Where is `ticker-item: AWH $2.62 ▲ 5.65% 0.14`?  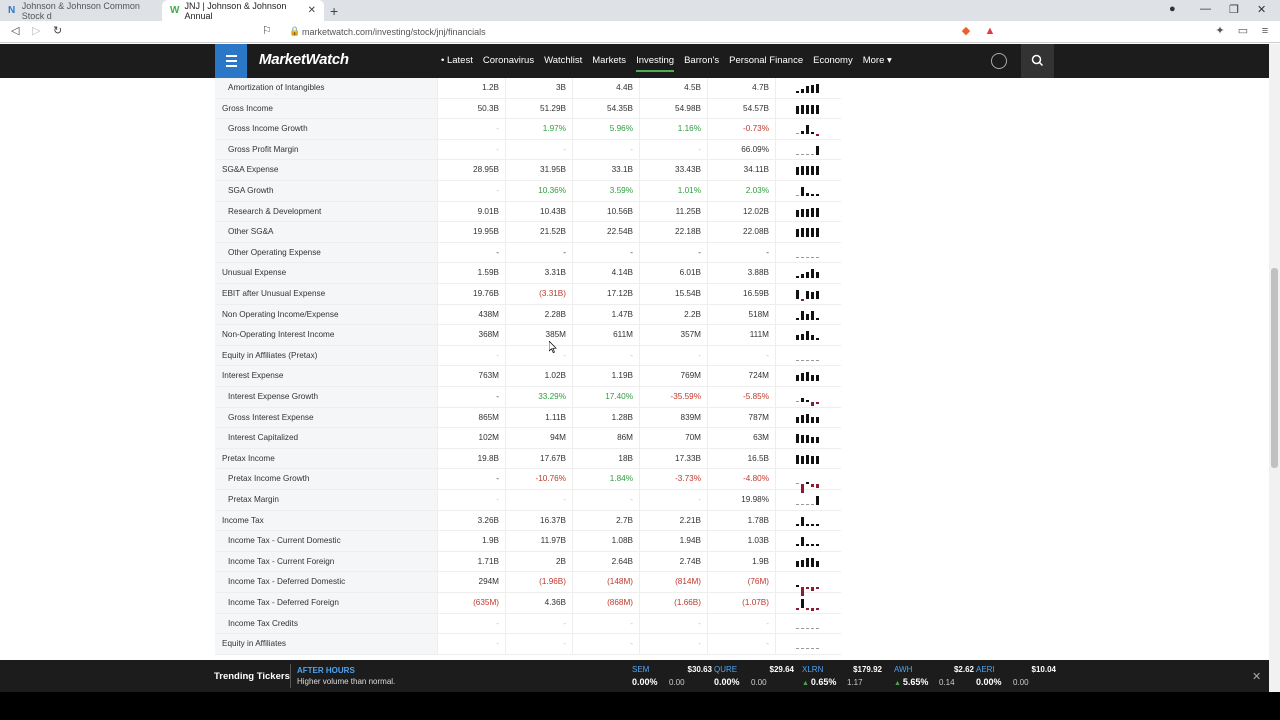 ticker-item: AWH $2.62 ▲ 5.65% 0.14 is located at coordinates (934, 676).